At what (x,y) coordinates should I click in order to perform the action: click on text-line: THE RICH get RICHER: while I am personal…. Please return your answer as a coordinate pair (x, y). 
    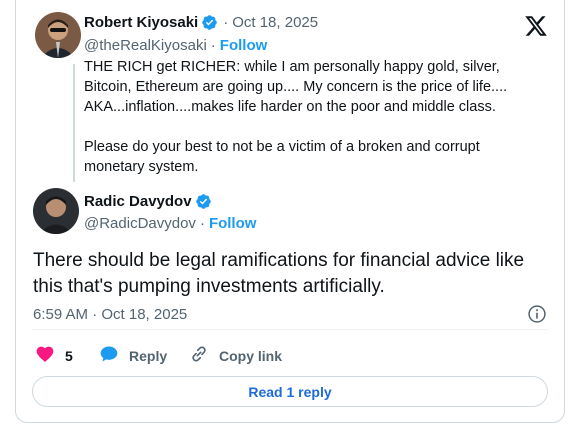
    Looking at the image, I should click on (292, 67).